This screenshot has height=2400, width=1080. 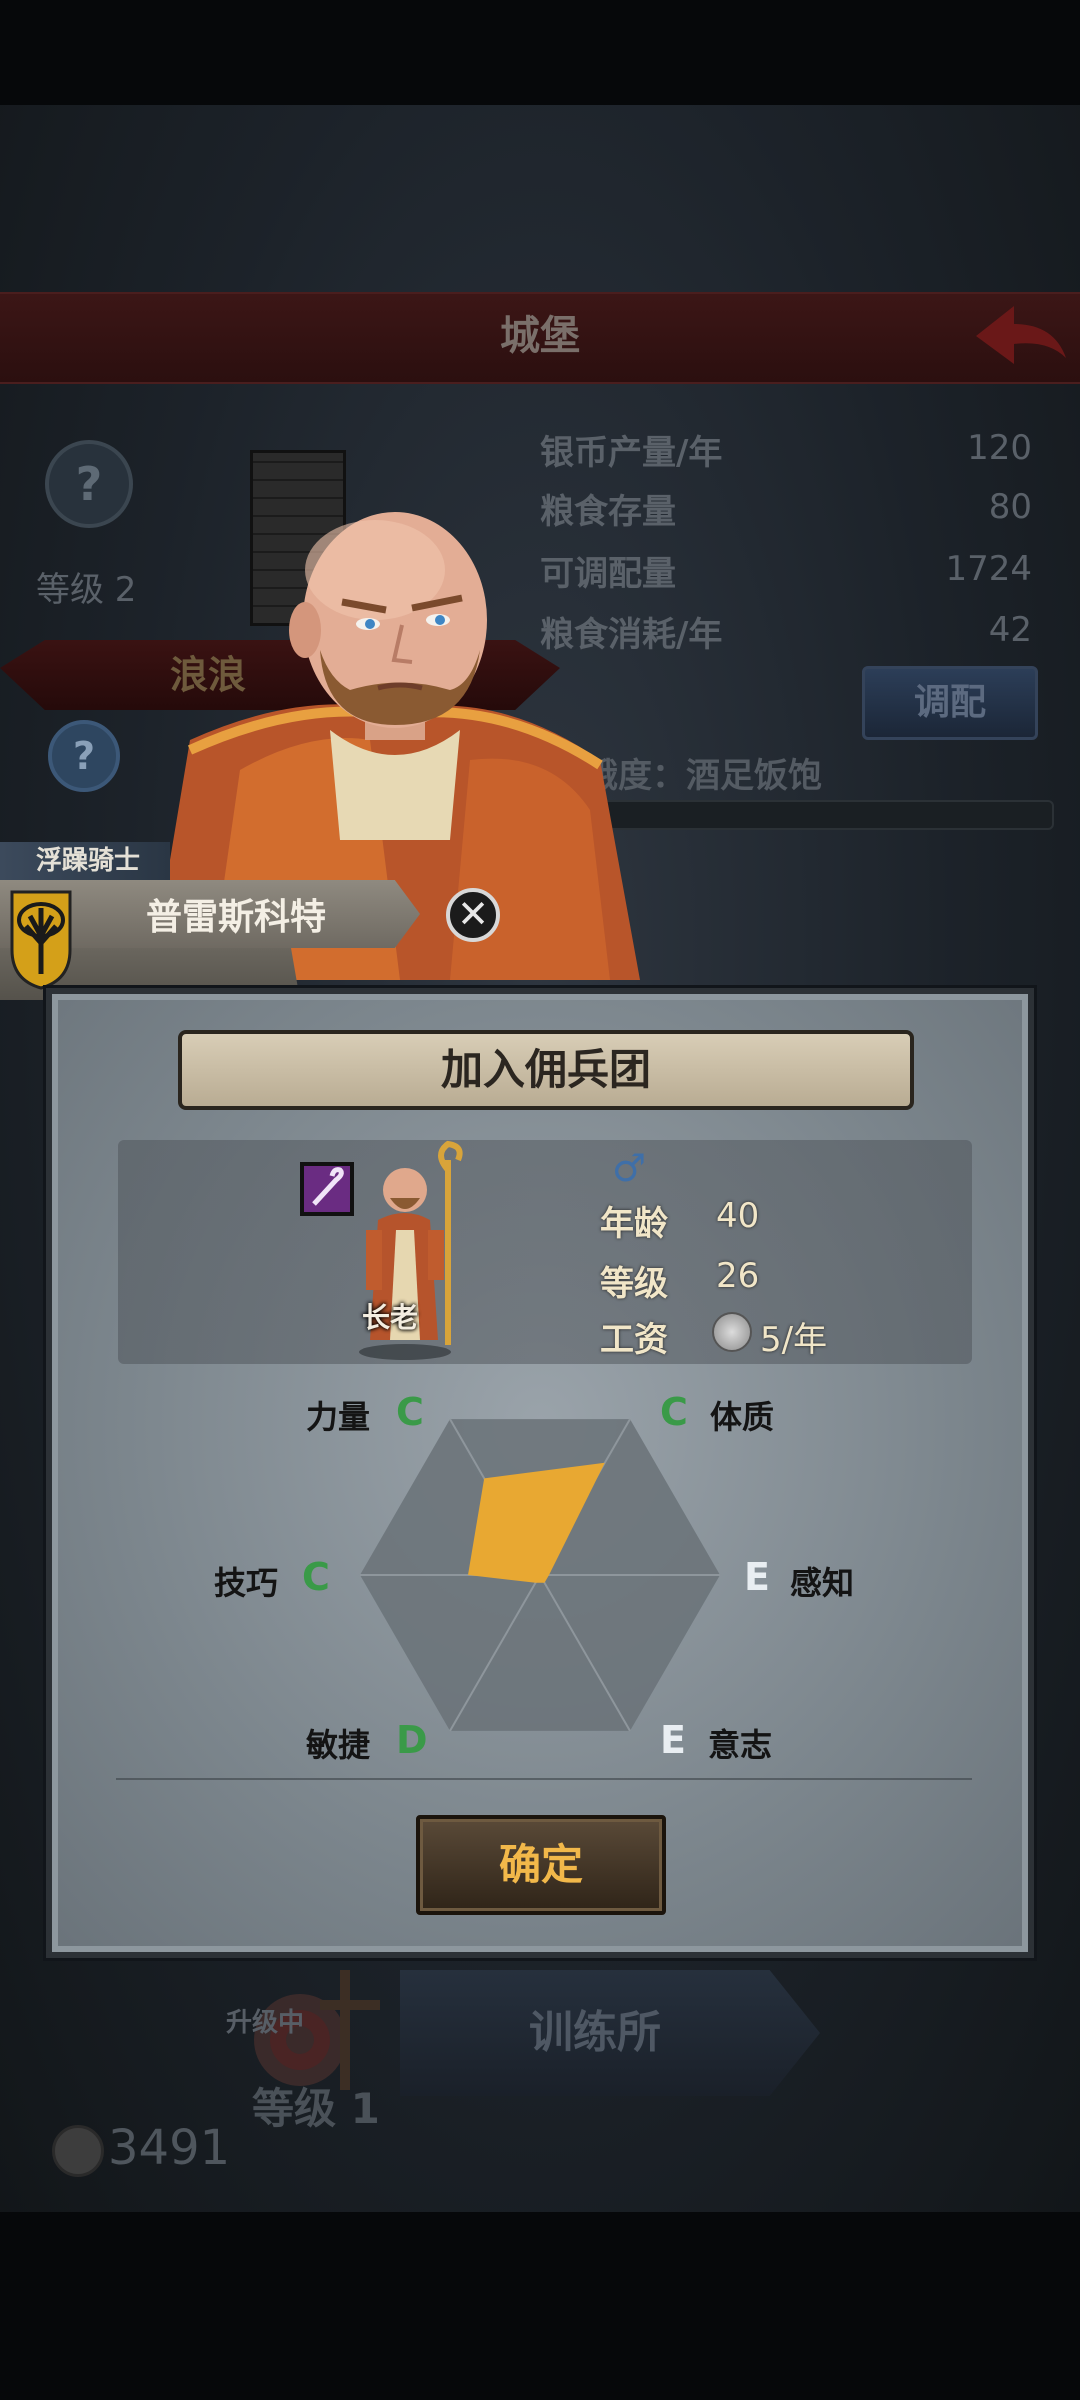 What do you see at coordinates (794, 1340) in the screenshot?
I see `wage-value: 5/年` at bounding box center [794, 1340].